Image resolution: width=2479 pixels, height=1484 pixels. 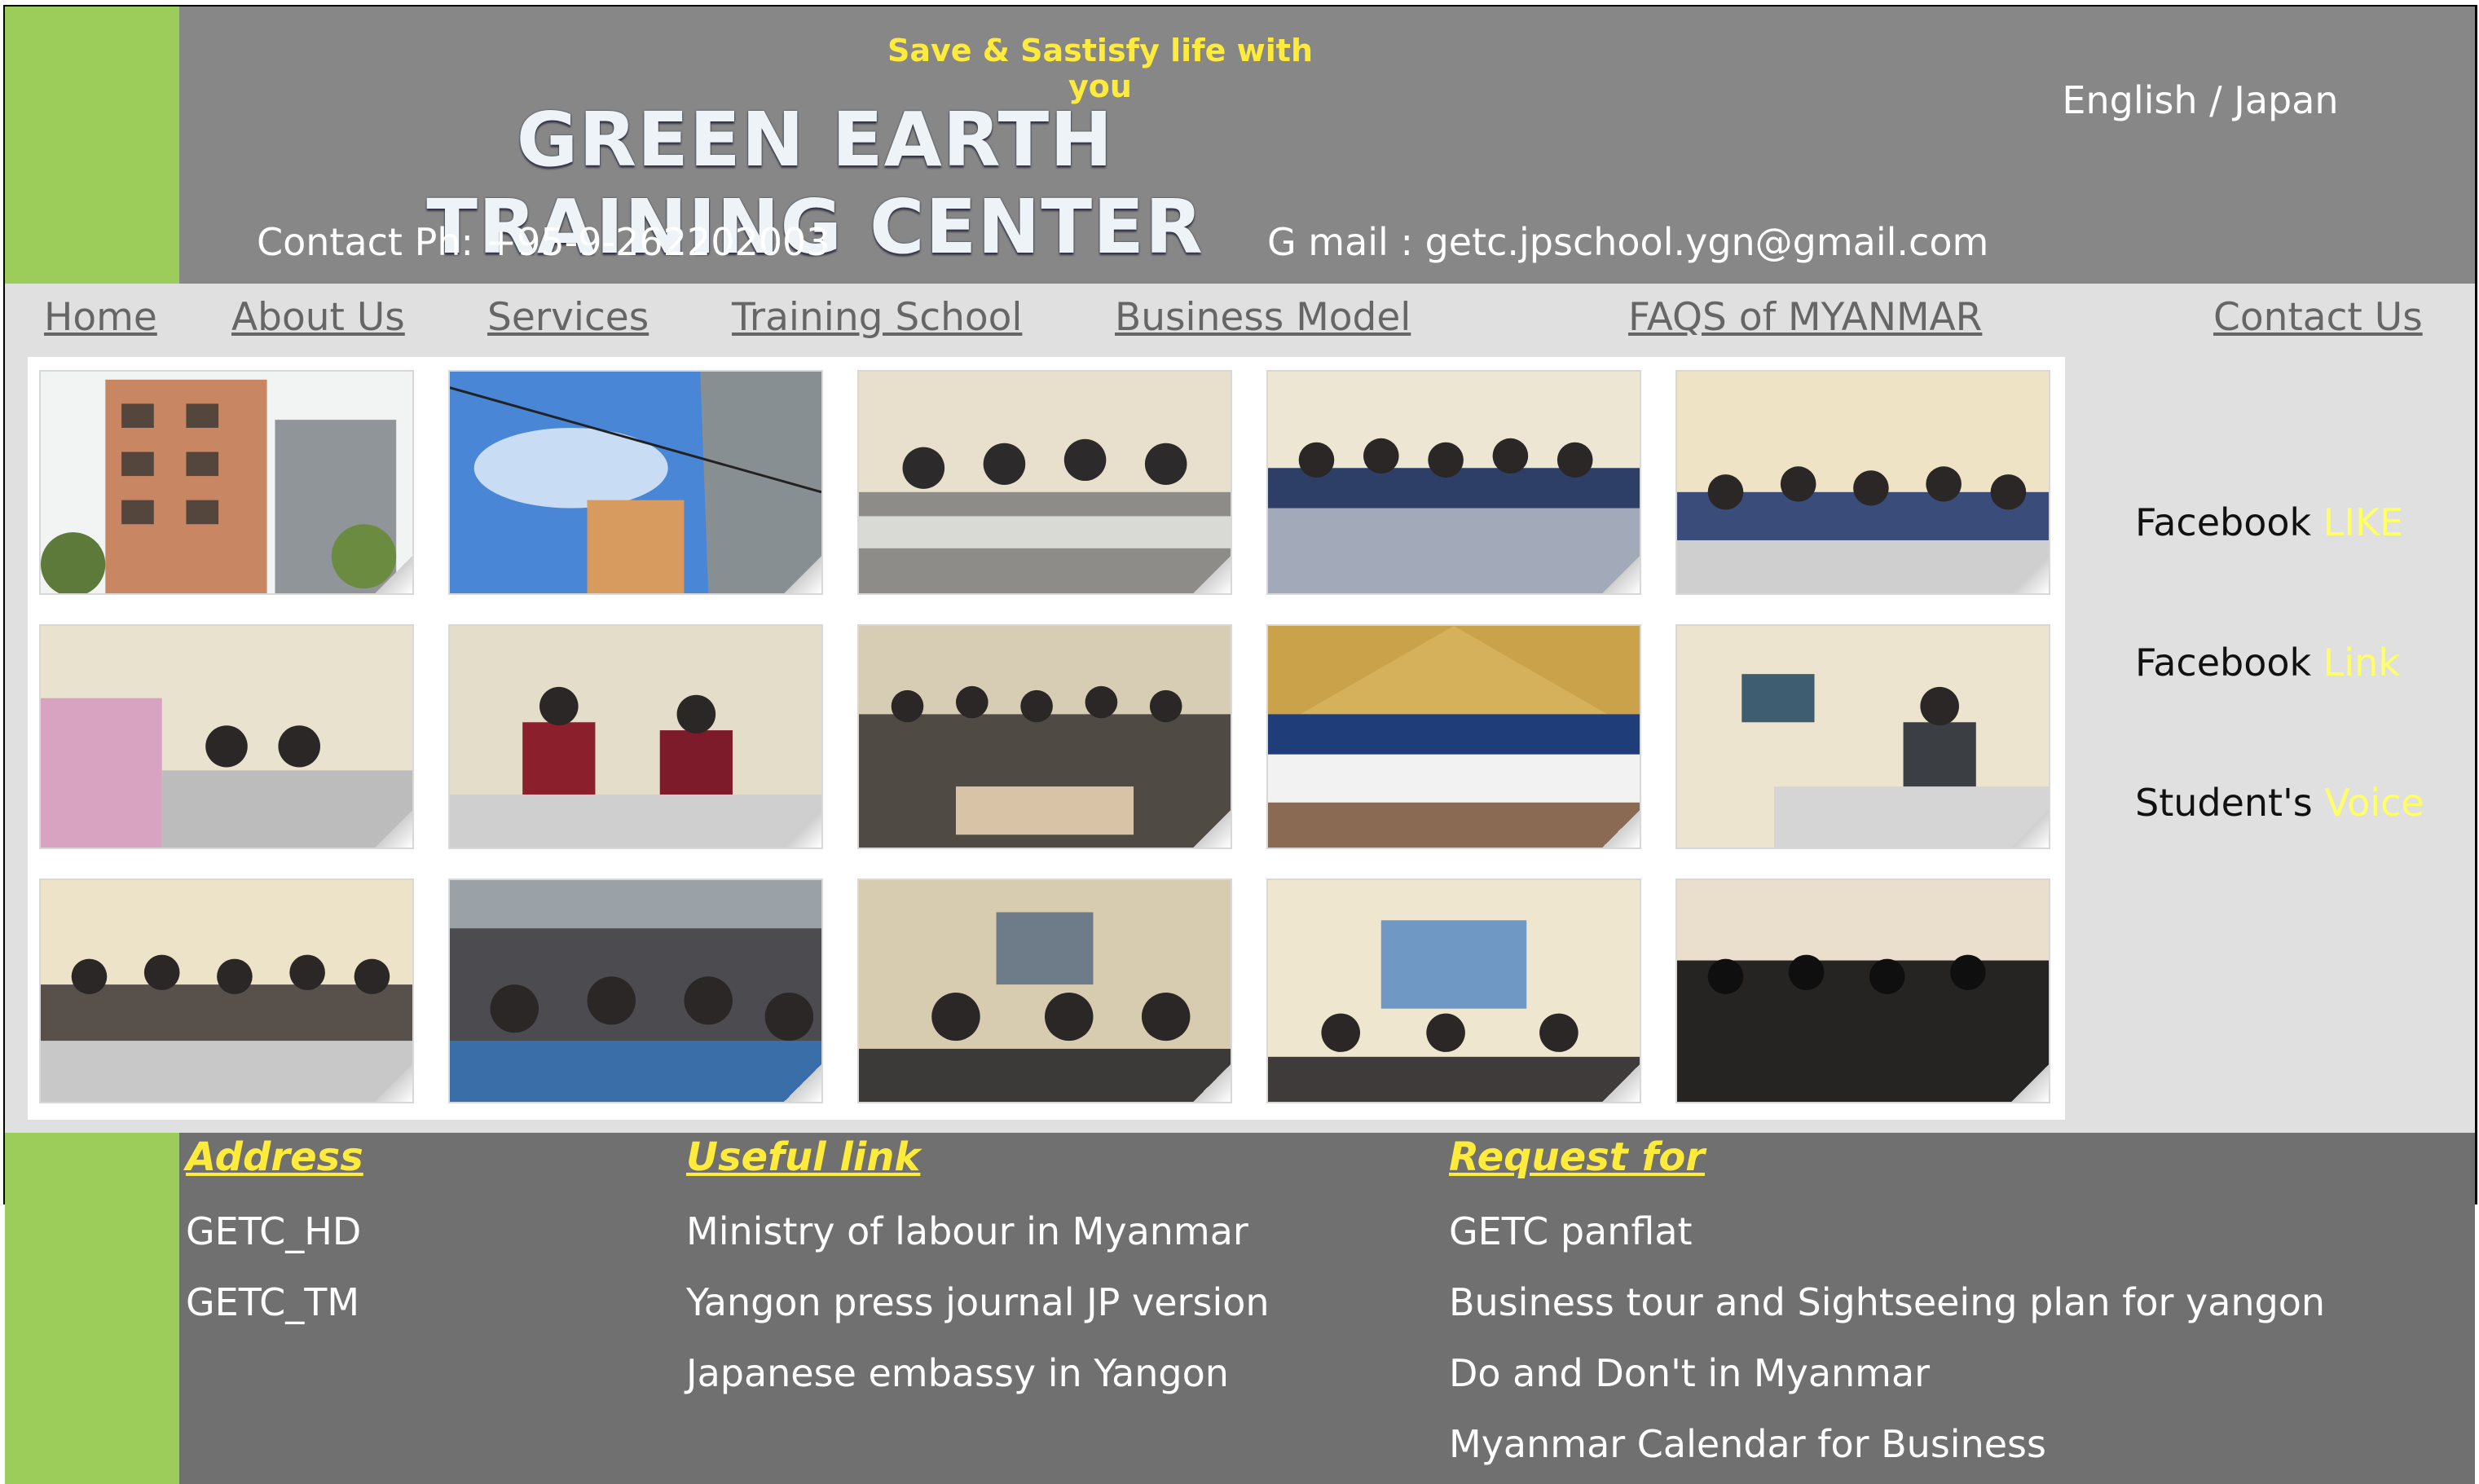 I want to click on teaching-photo, so click(x=1863, y=737).